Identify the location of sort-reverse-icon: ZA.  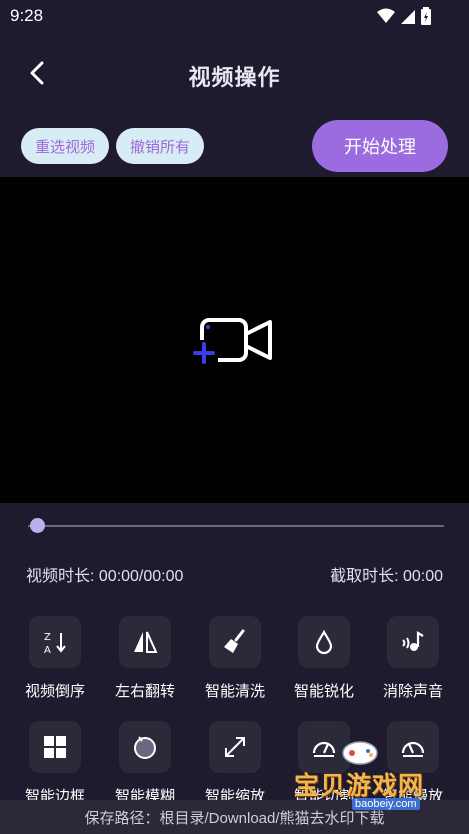
(55, 642).